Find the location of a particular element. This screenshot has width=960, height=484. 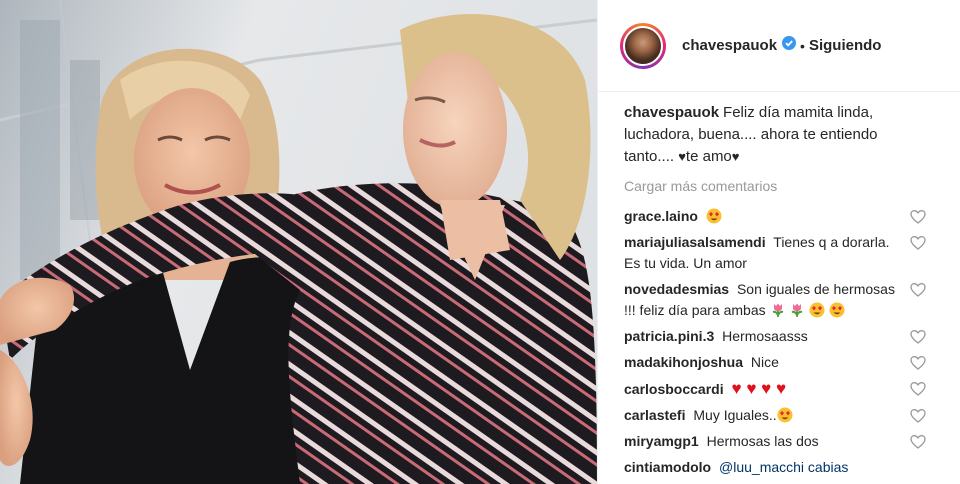

comment-username: carlastefi is located at coordinates (654, 415).